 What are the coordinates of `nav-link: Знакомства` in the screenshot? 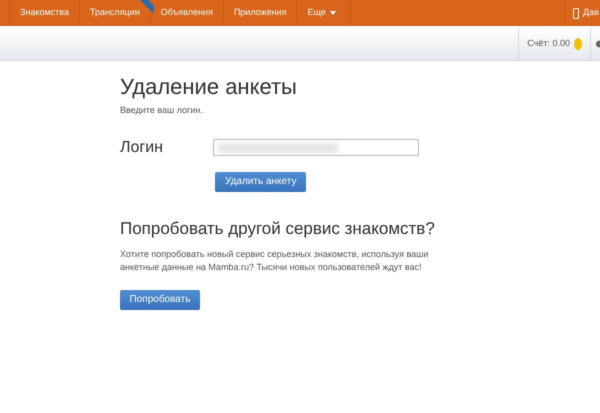 It's located at (44, 13).